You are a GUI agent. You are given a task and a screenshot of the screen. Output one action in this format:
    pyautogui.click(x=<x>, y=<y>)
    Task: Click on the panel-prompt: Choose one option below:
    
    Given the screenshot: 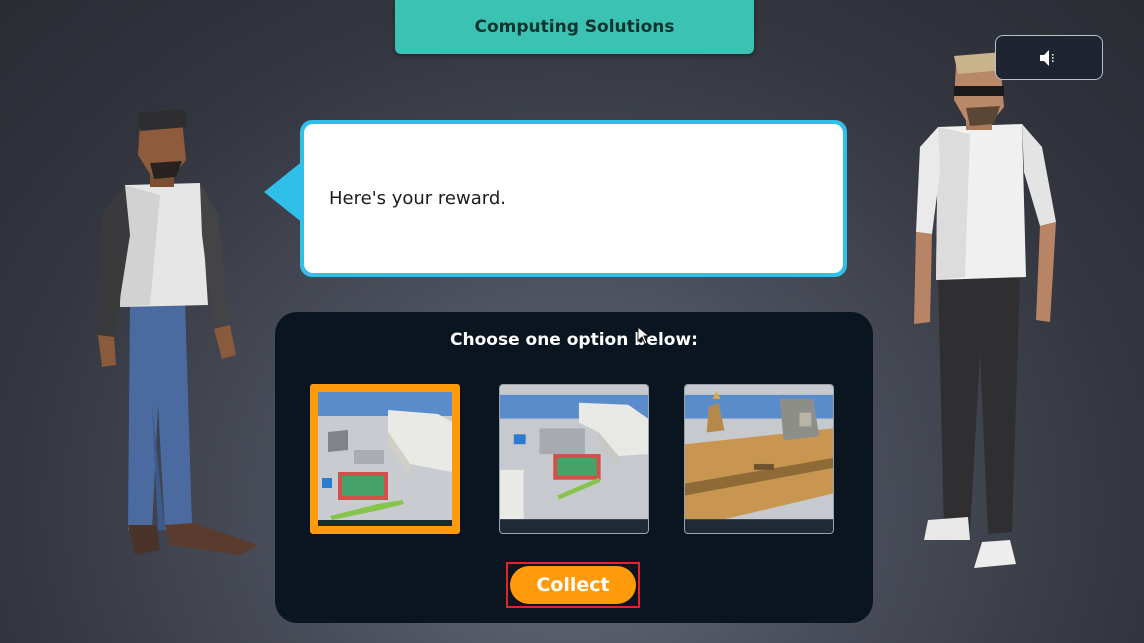 What is the action you would take?
    pyautogui.click(x=574, y=340)
    